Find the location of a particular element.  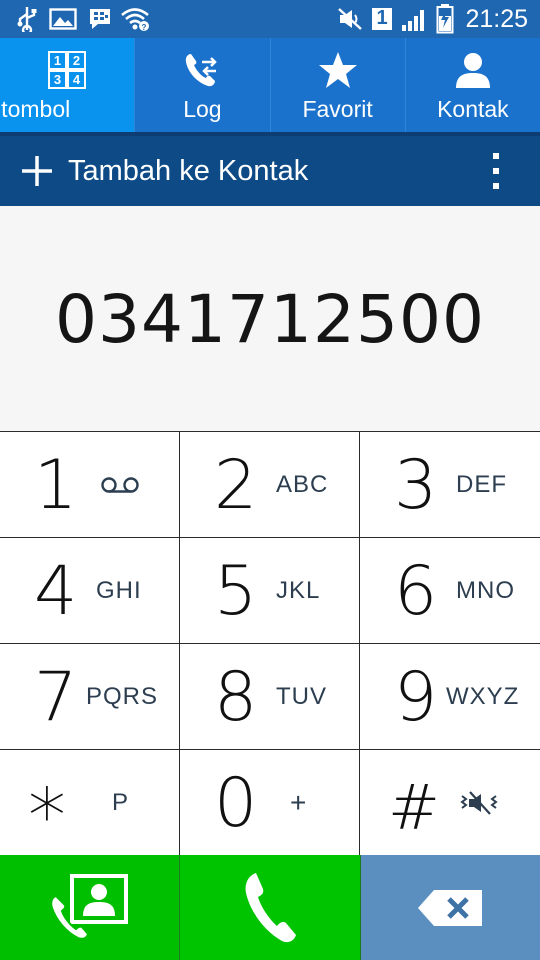

voicemail-icon is located at coordinates (120, 487).